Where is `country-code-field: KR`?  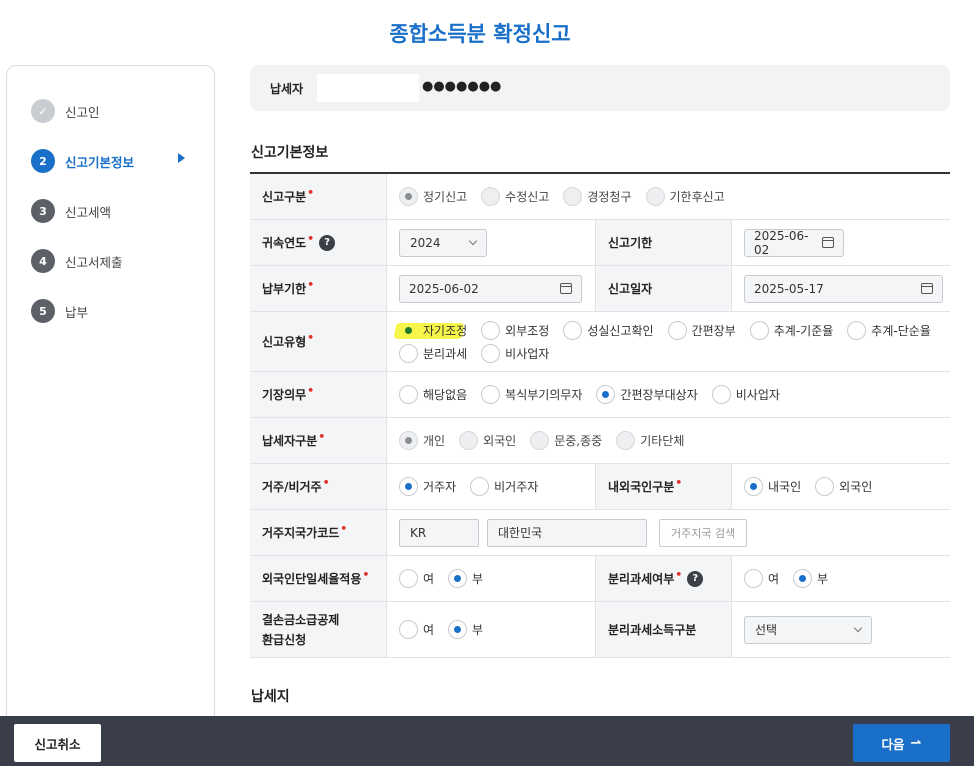 country-code-field: KR is located at coordinates (439, 532).